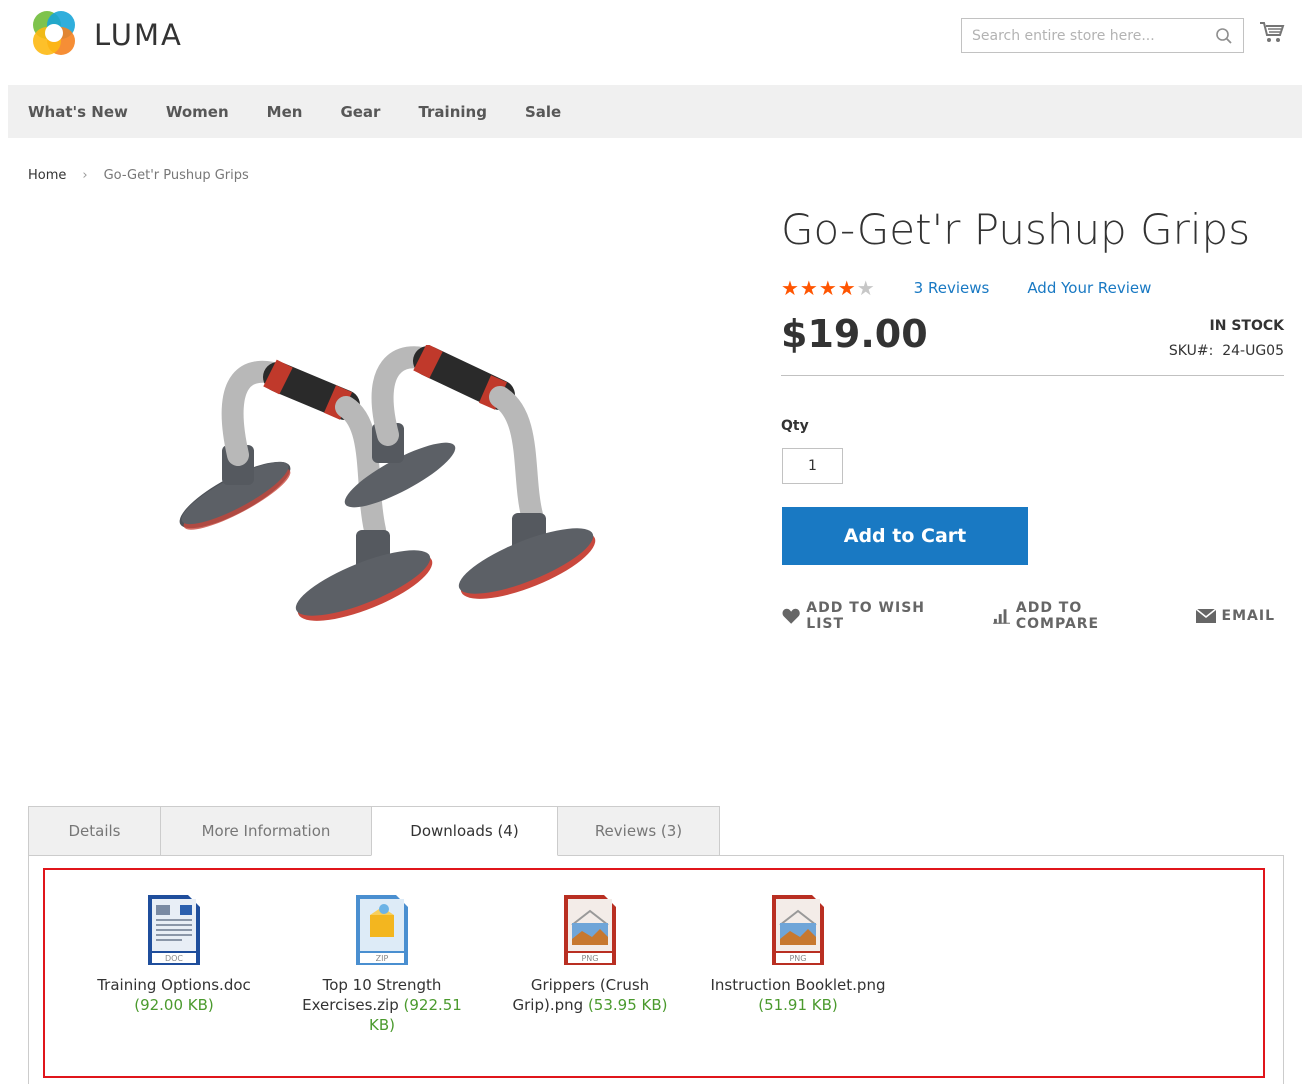 The width and height of the screenshot is (1305, 1084). What do you see at coordinates (174, 985) in the screenshot?
I see `download-filename: Training Options.doc` at bounding box center [174, 985].